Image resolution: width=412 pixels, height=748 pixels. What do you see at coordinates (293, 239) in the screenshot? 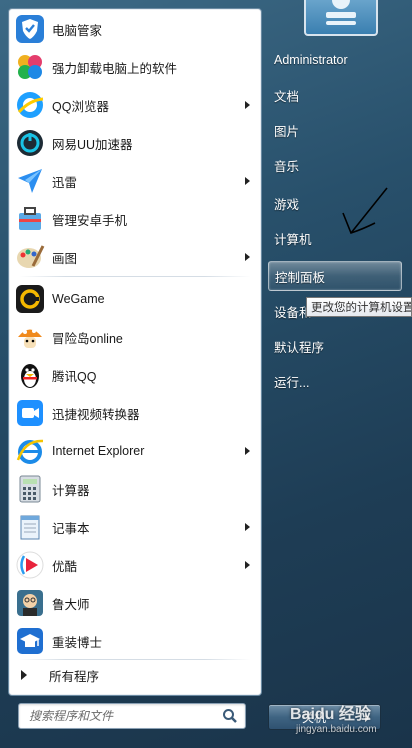
I see `places-item-label: 计算机` at bounding box center [293, 239].